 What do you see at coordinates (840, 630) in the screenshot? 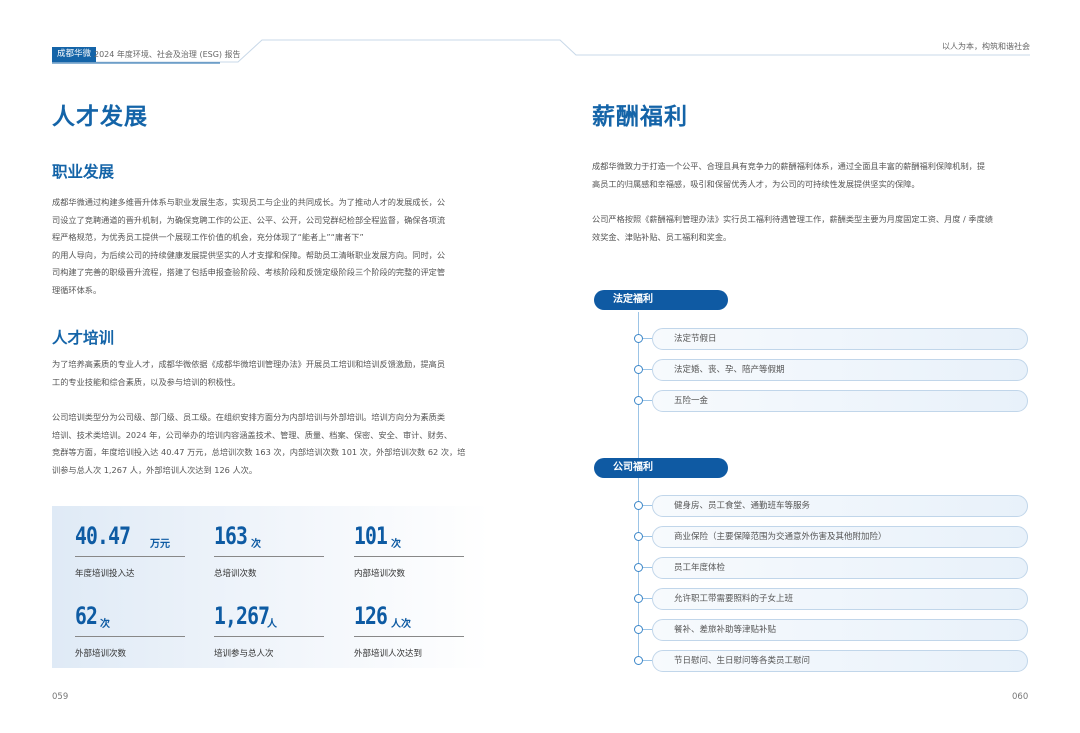
I see `welfare-item: 餐补、差旅补助等津贴补贴` at bounding box center [840, 630].